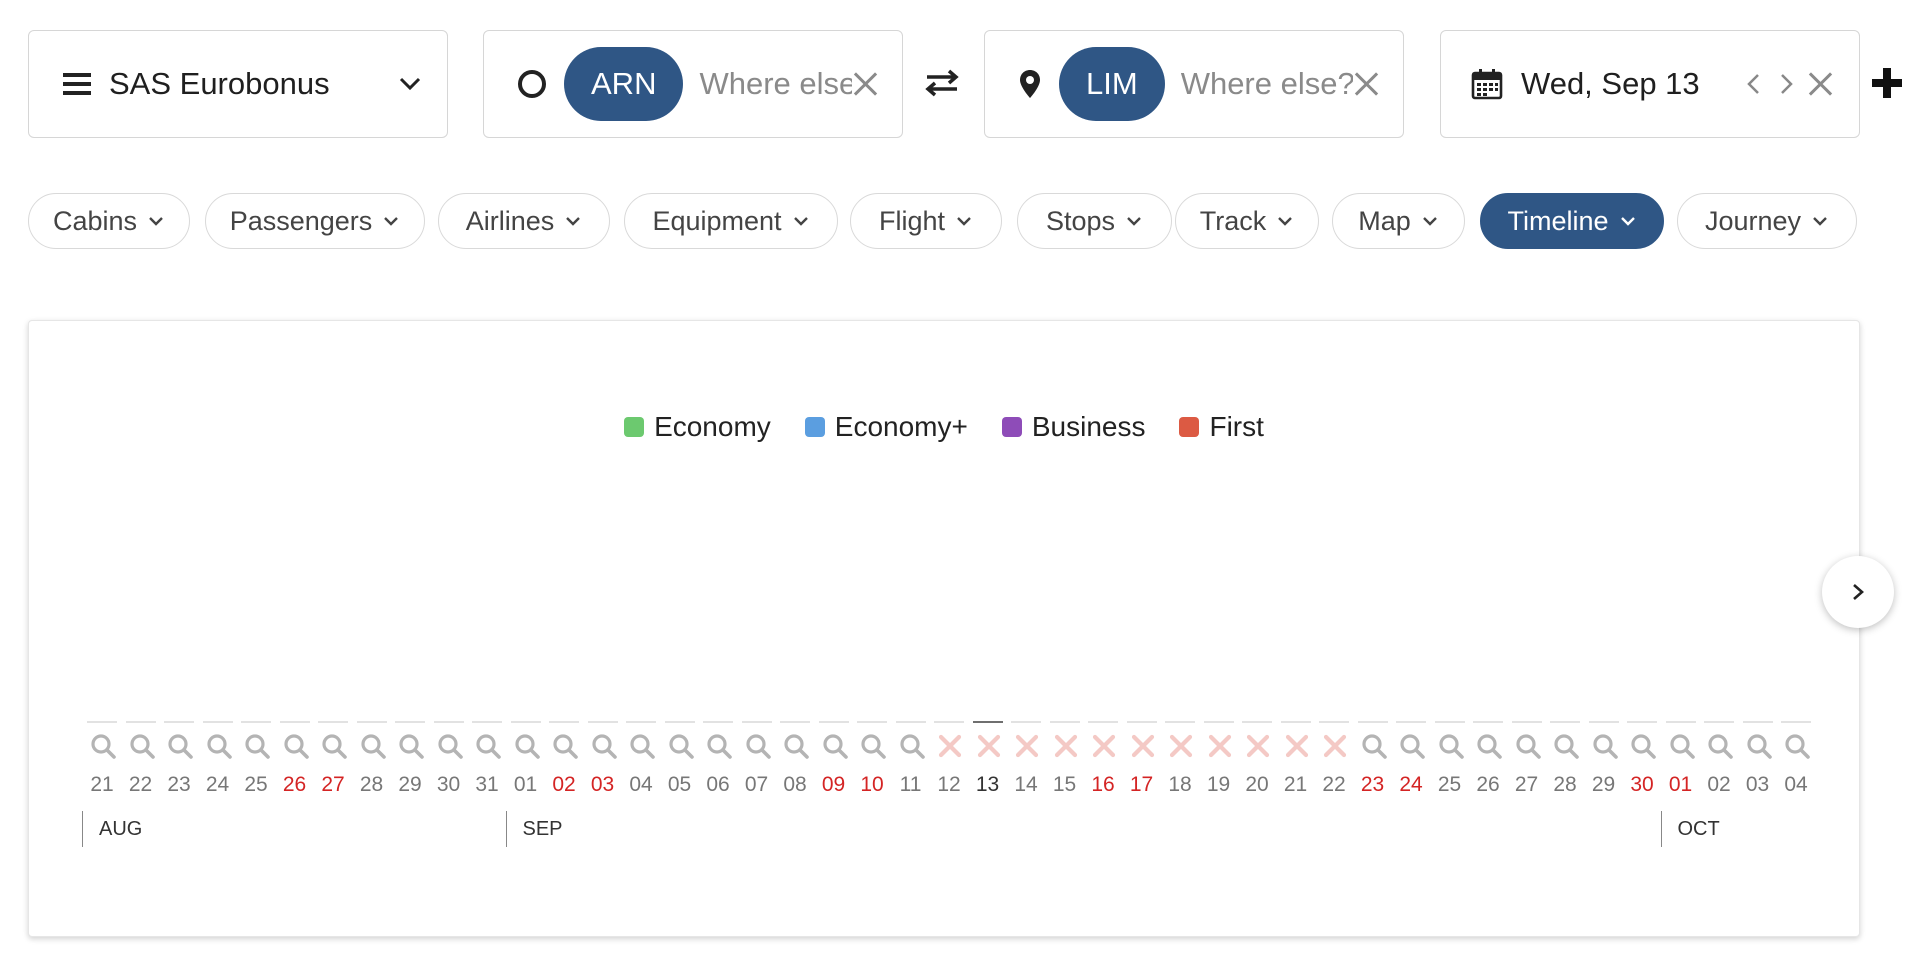 The width and height of the screenshot is (1922, 967). I want to click on filter-cabins-button: Cabins, so click(109, 221).